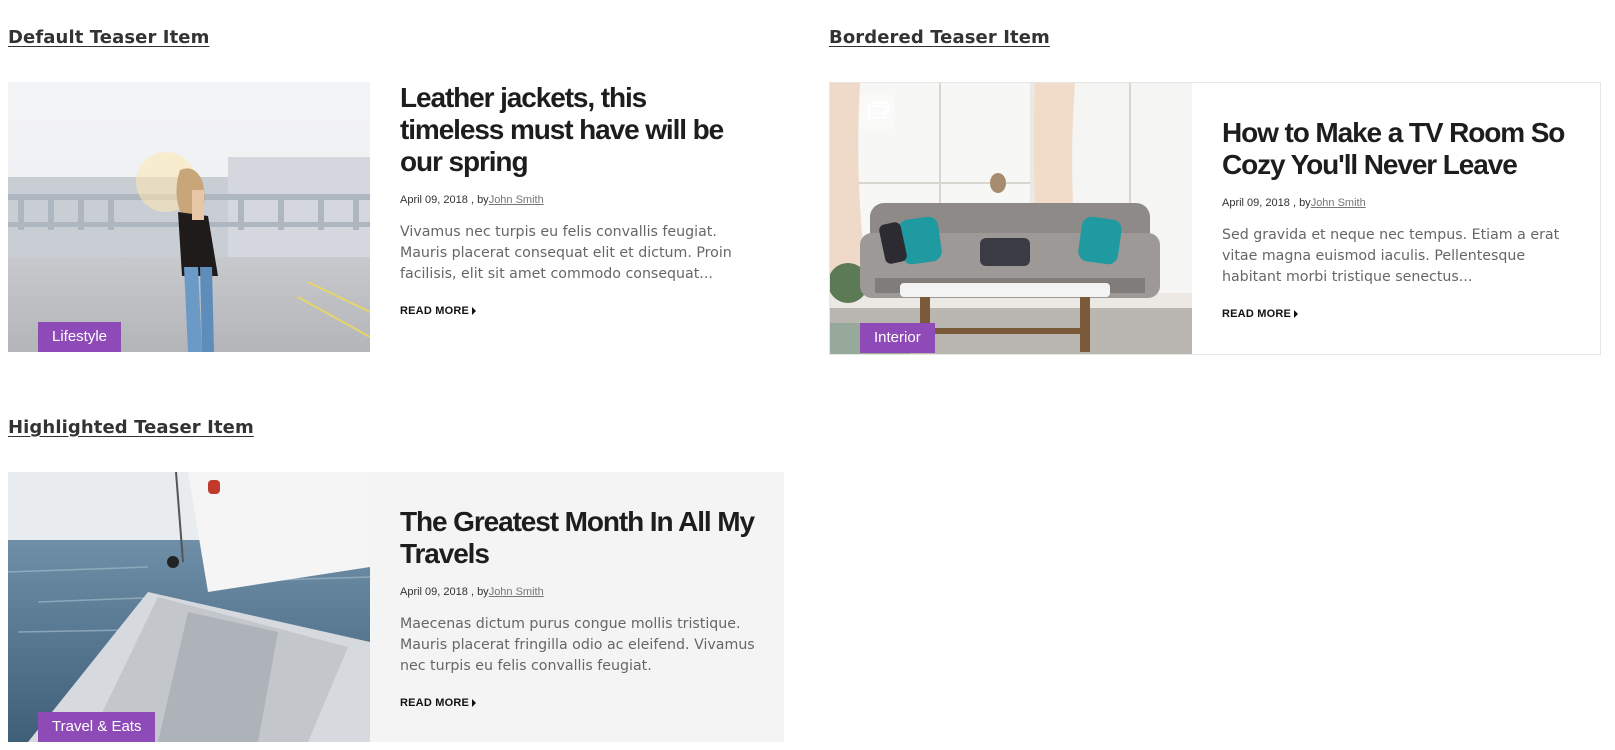 The image size is (1615, 750). I want to click on gallery-badge, so click(877, 112).